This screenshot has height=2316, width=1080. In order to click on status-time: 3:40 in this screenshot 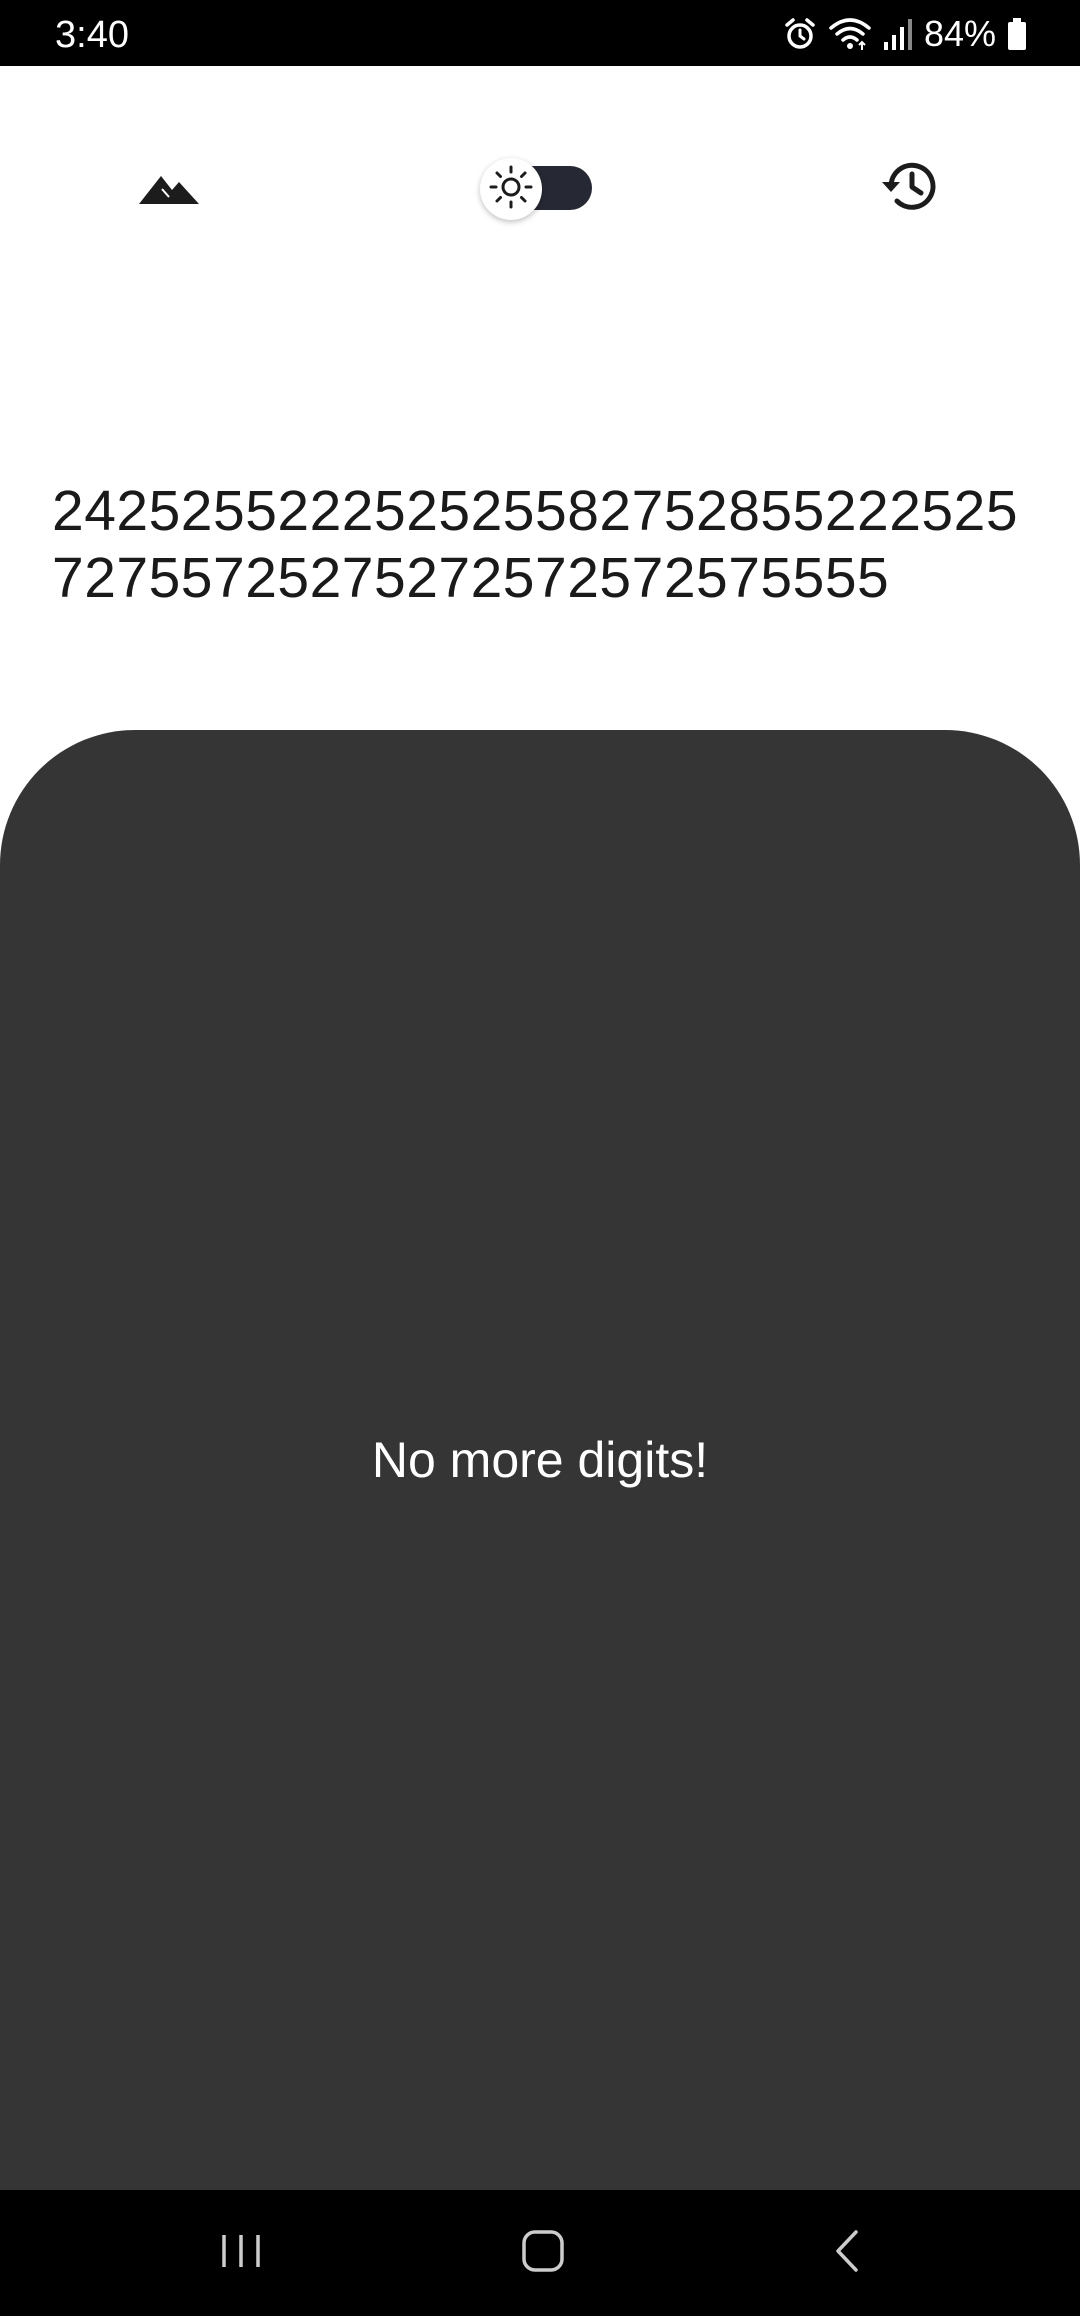, I will do `click(92, 35)`.